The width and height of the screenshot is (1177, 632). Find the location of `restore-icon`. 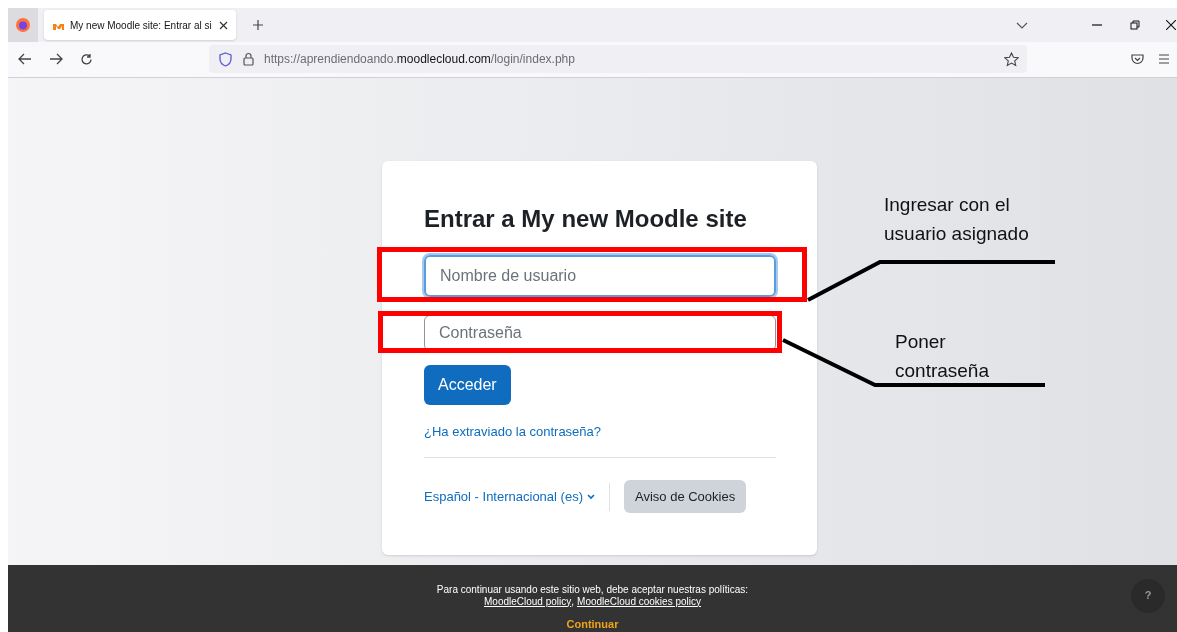

restore-icon is located at coordinates (1135, 25).